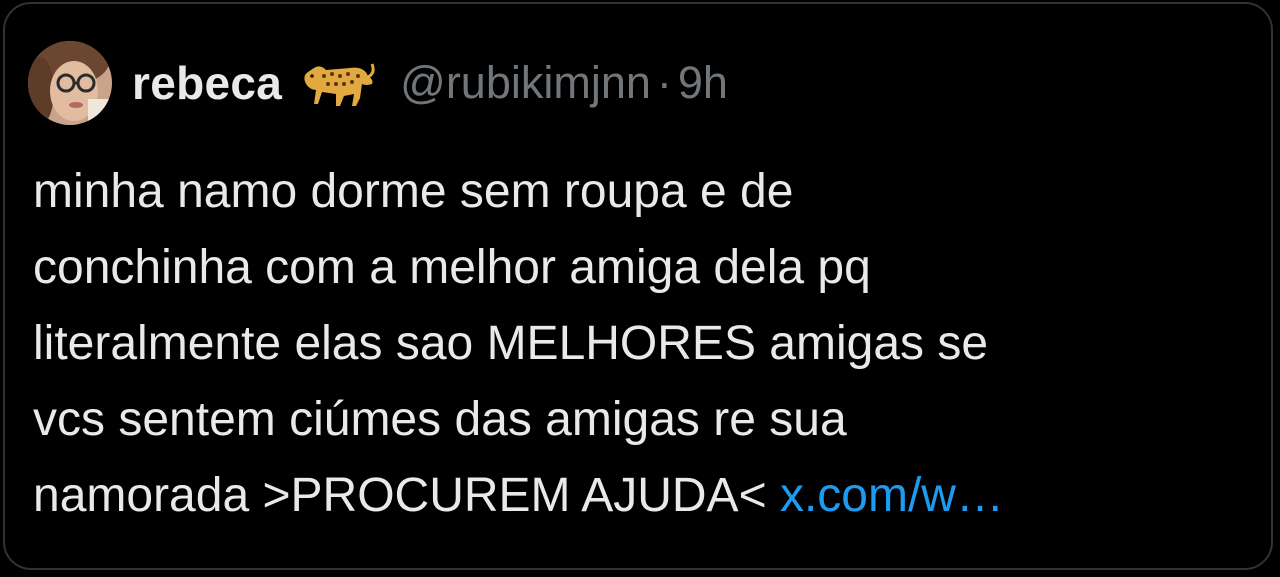 Image resolution: width=1280 pixels, height=577 pixels. I want to click on leopard-emoji-icon, so click(338, 83).